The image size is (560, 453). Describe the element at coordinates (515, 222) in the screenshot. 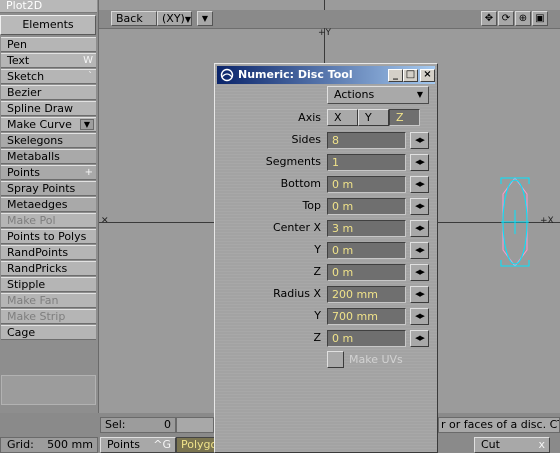

I see `disc-object` at that location.